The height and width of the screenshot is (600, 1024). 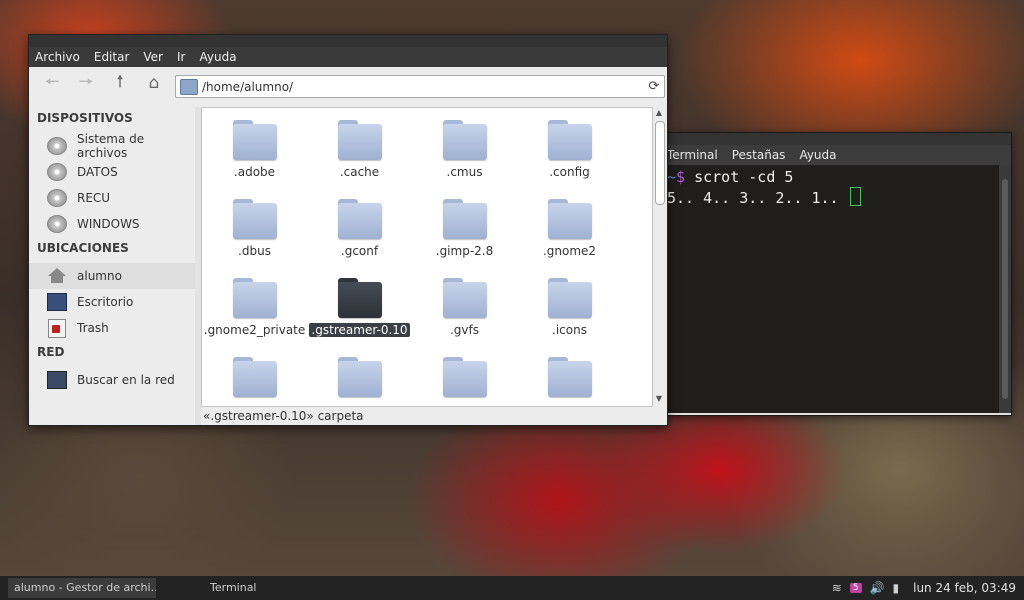 What do you see at coordinates (120, 83) in the screenshot?
I see `up-arrow-icon: 🠕` at bounding box center [120, 83].